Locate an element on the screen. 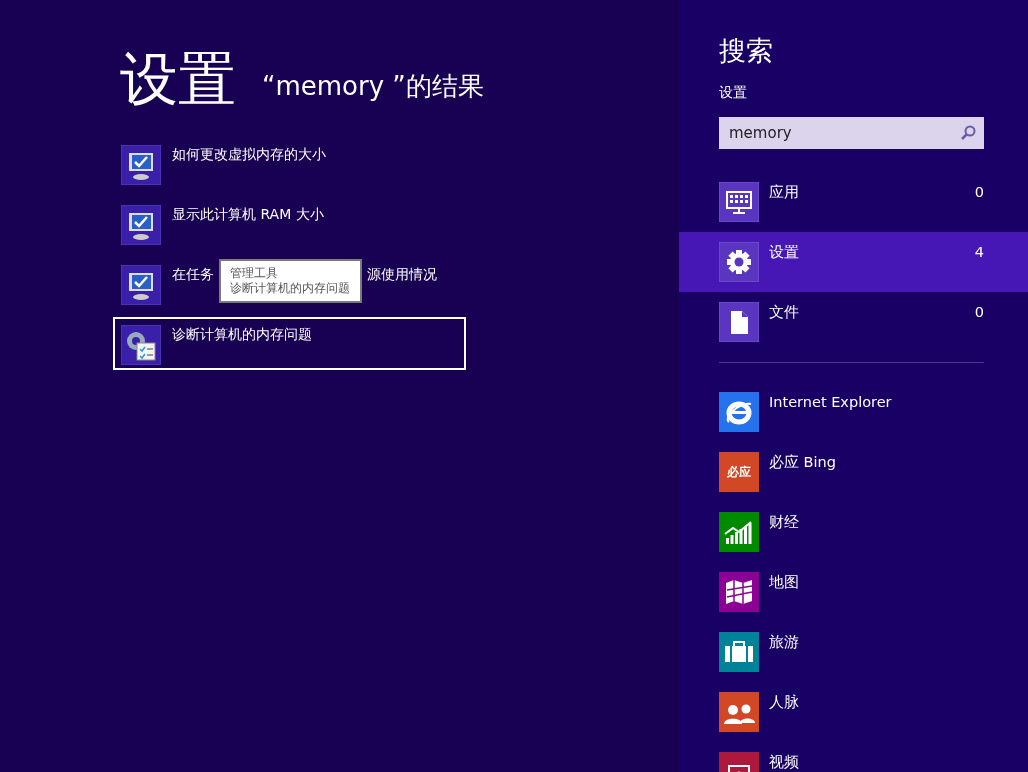 The width and height of the screenshot is (1028, 772). app-item: Internet Explorer is located at coordinates (853, 412).